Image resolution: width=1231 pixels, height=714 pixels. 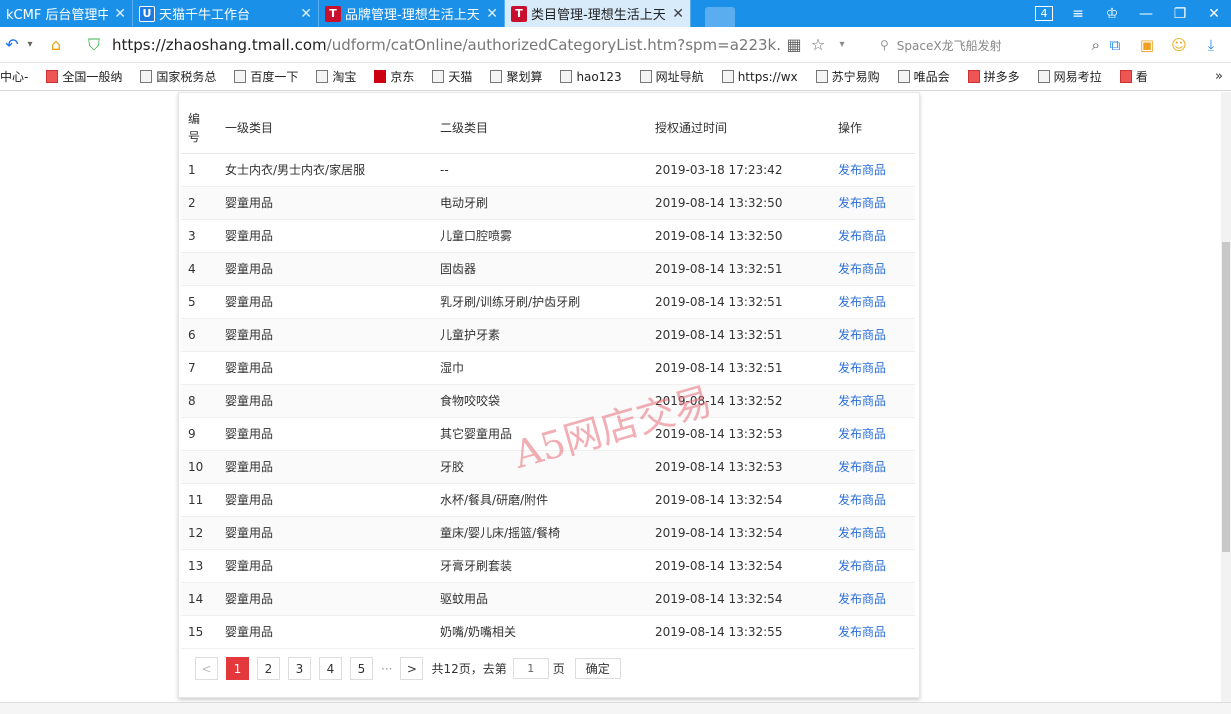 I want to click on toolbar-icons: ⧉ ▣ ☺ ⤓, so click(x=1163, y=45).